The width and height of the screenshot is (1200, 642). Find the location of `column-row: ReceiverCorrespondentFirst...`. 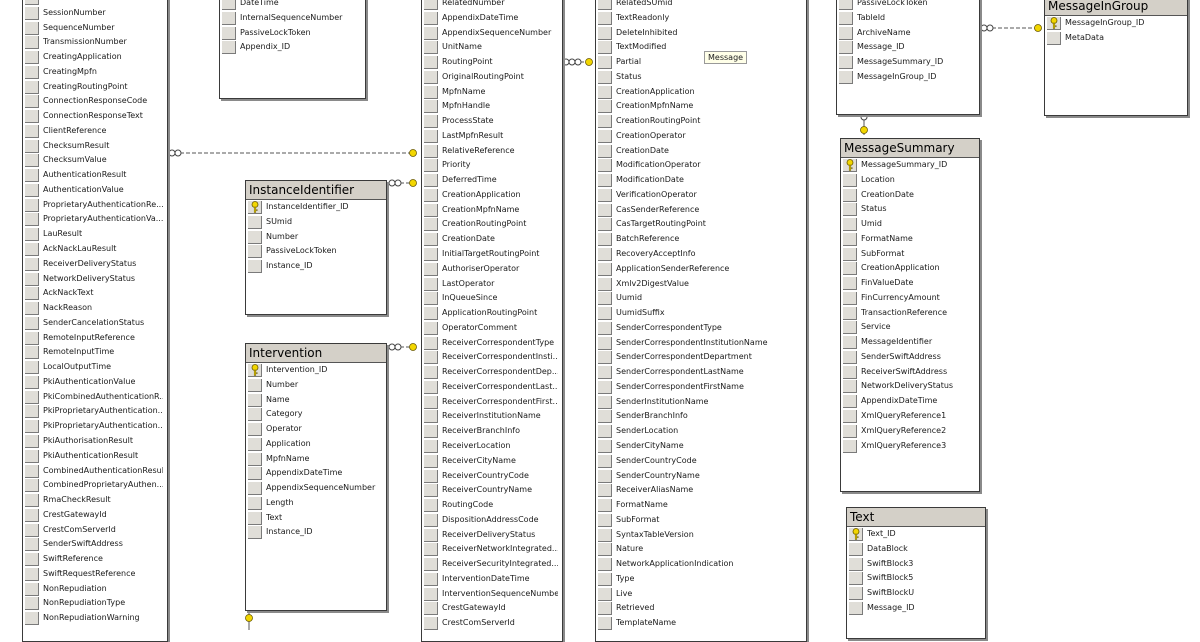

column-row: ReceiverCorrespondentFirst... is located at coordinates (492, 402).